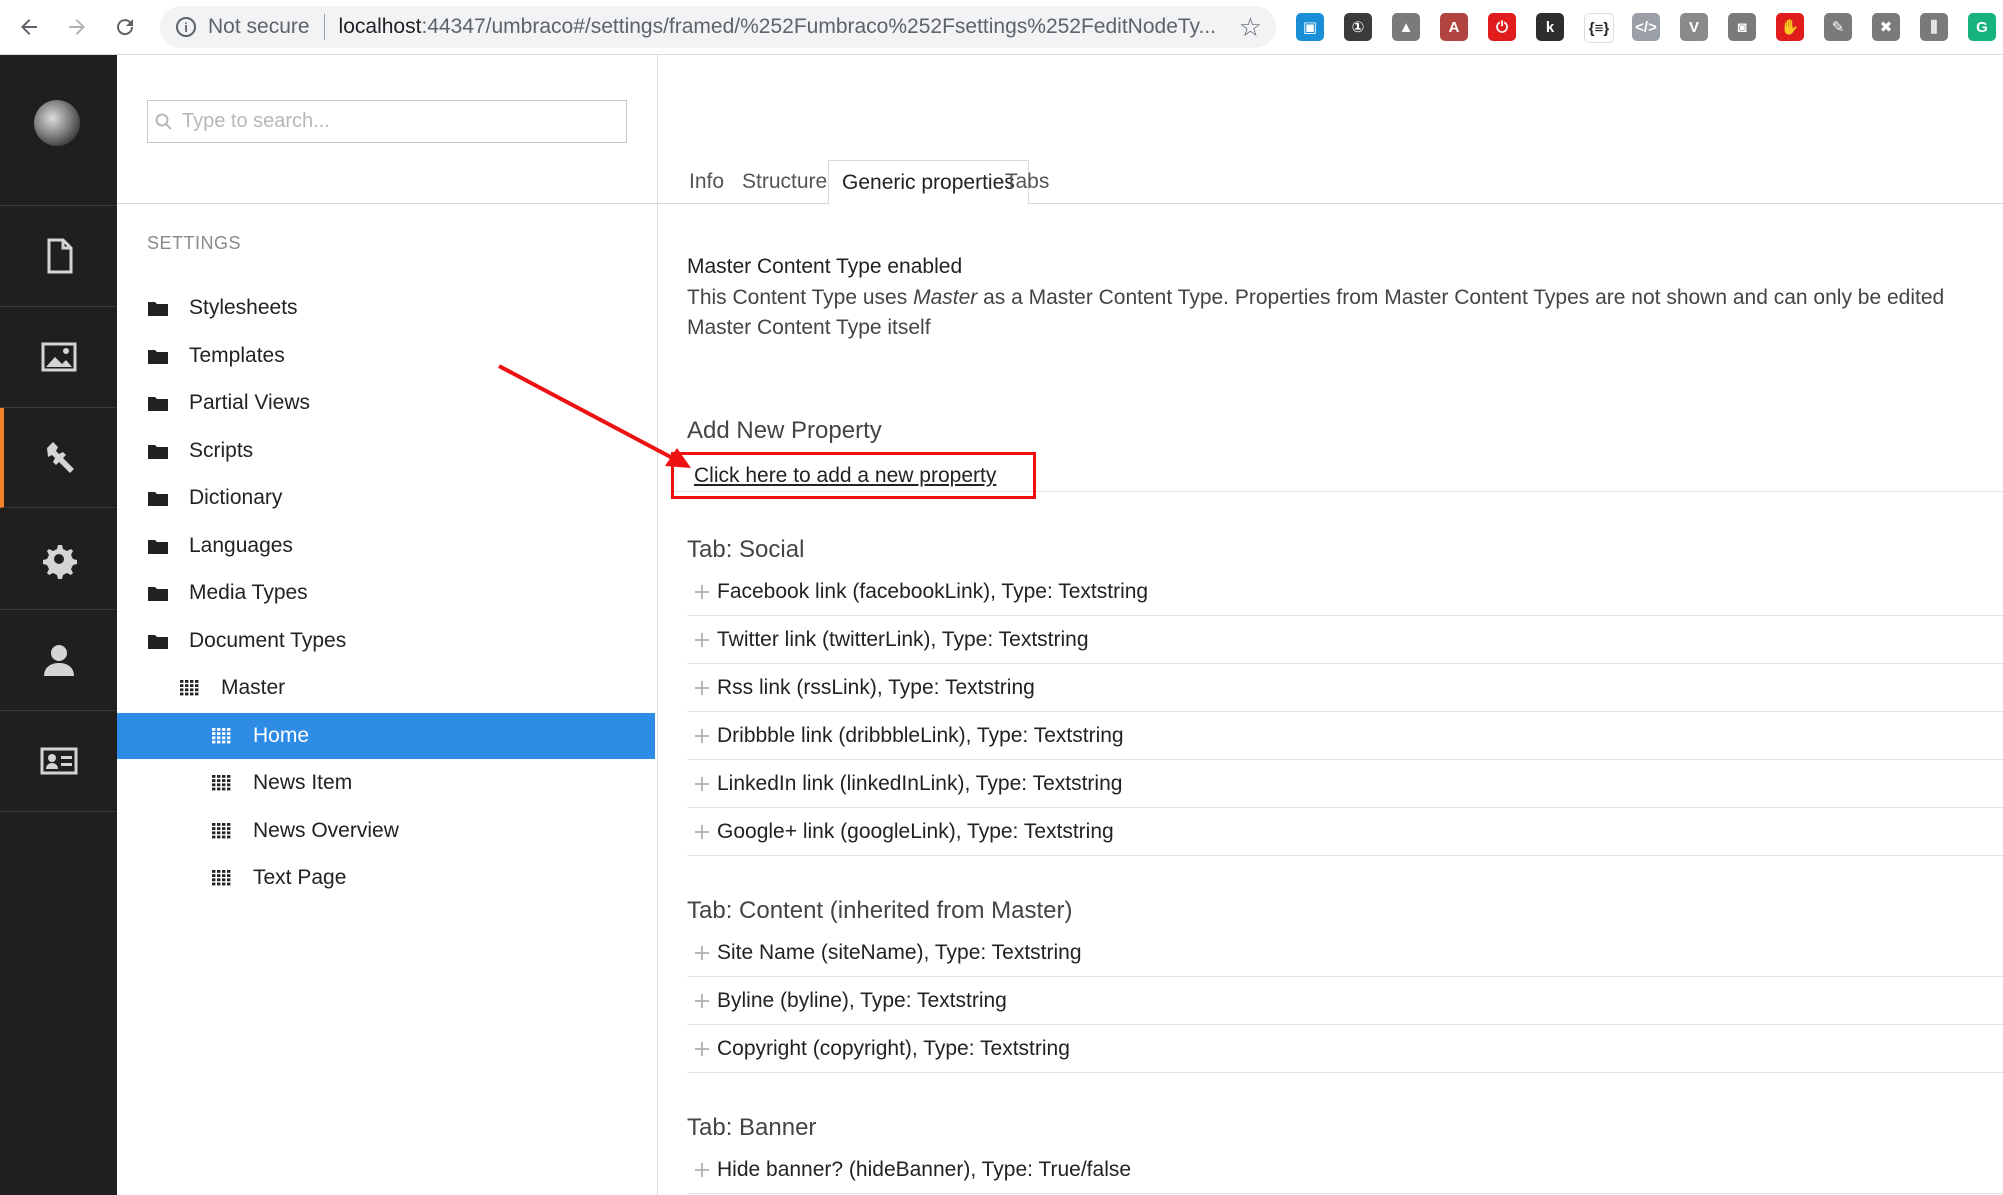  What do you see at coordinates (784, 182) in the screenshot?
I see `tab-structure: Structure` at bounding box center [784, 182].